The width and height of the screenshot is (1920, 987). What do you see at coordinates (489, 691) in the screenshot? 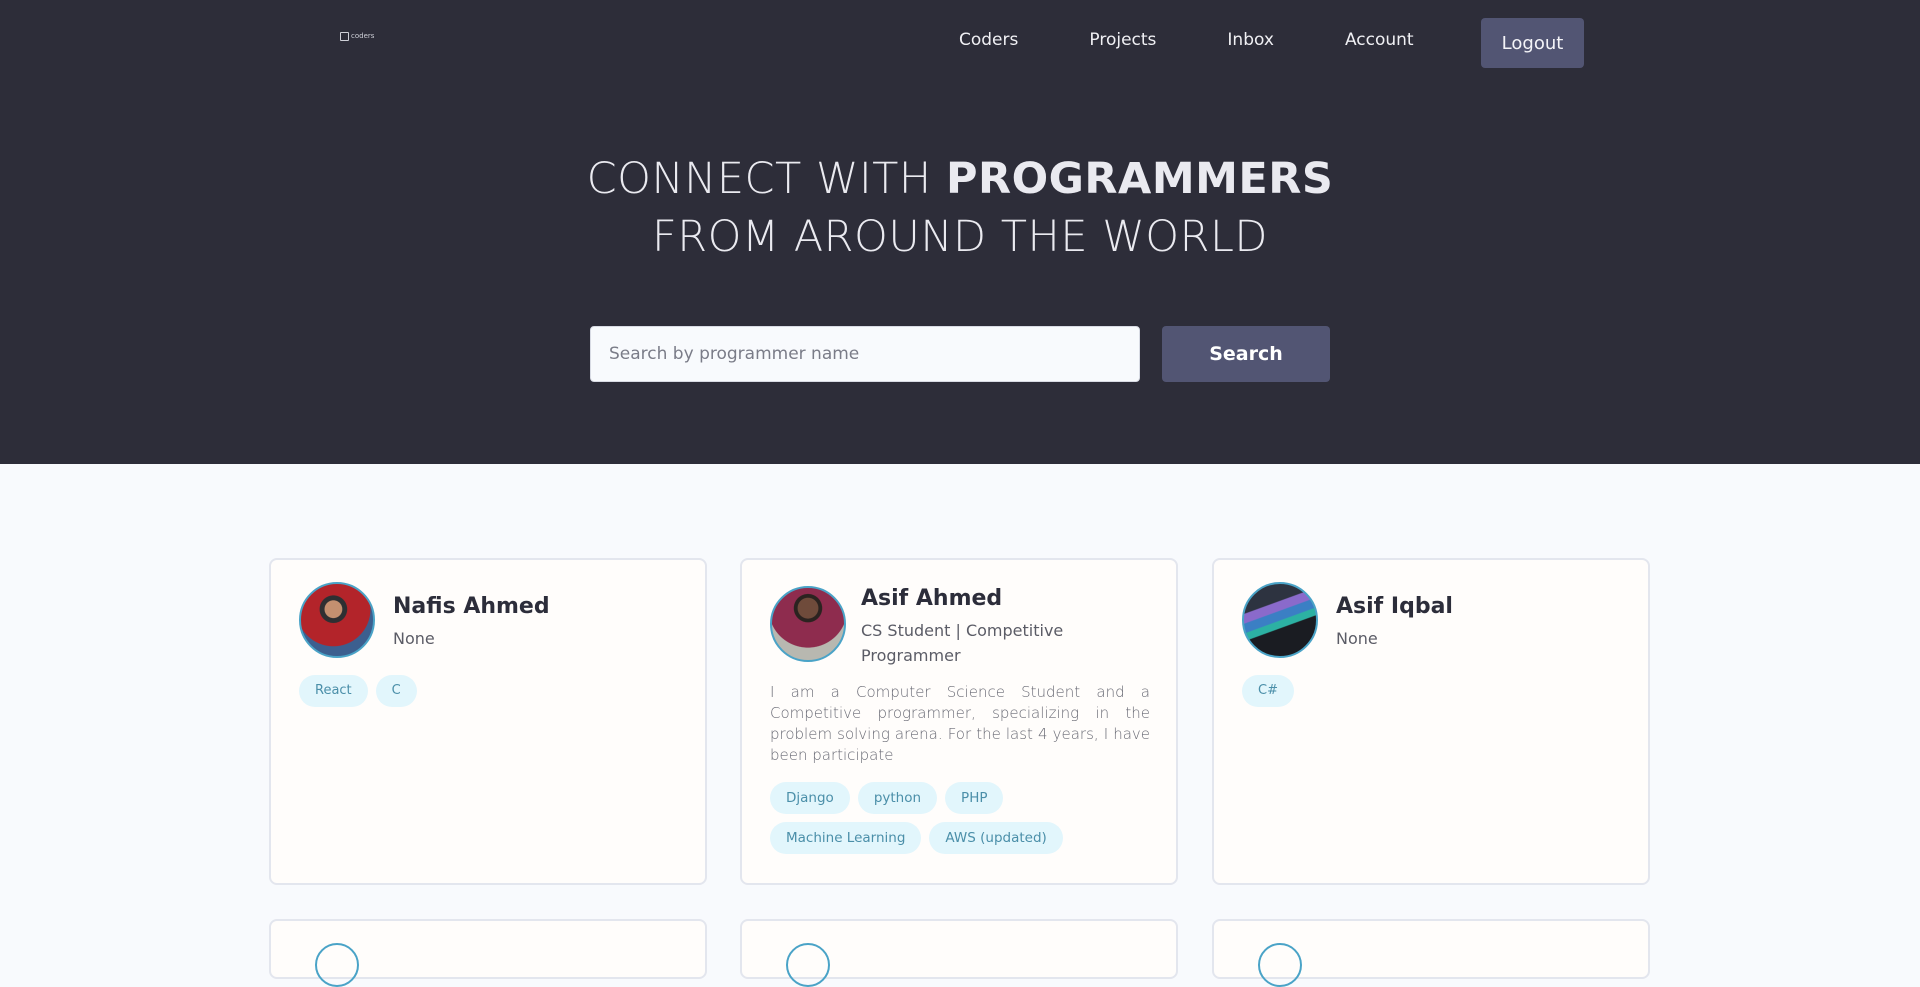
I see `skill-tags: React C` at bounding box center [489, 691].